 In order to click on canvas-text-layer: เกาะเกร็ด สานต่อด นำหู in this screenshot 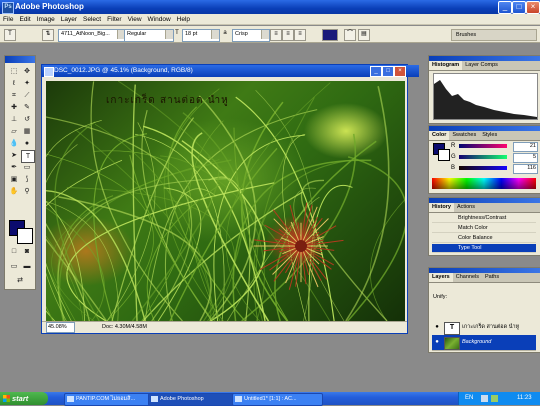, I will do `click(167, 100)`.